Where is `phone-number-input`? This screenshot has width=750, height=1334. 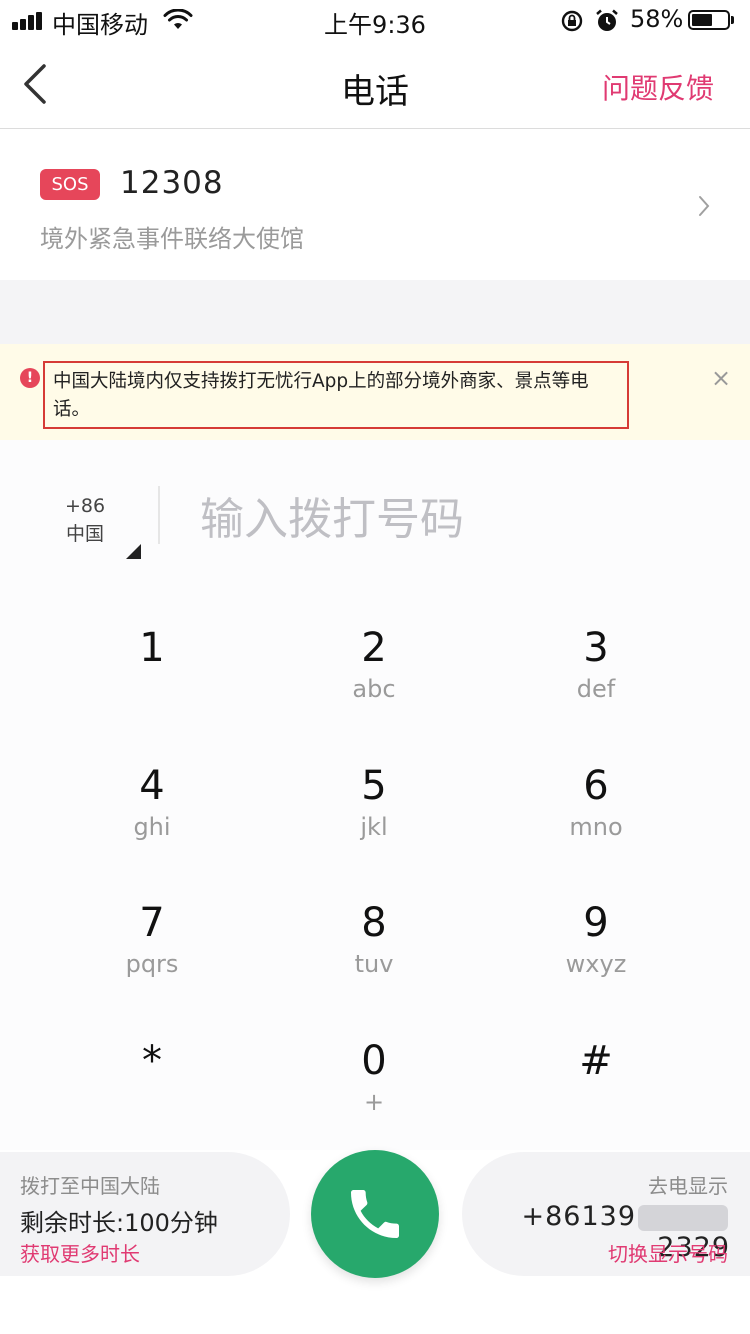
phone-number-input is located at coordinates (450, 519).